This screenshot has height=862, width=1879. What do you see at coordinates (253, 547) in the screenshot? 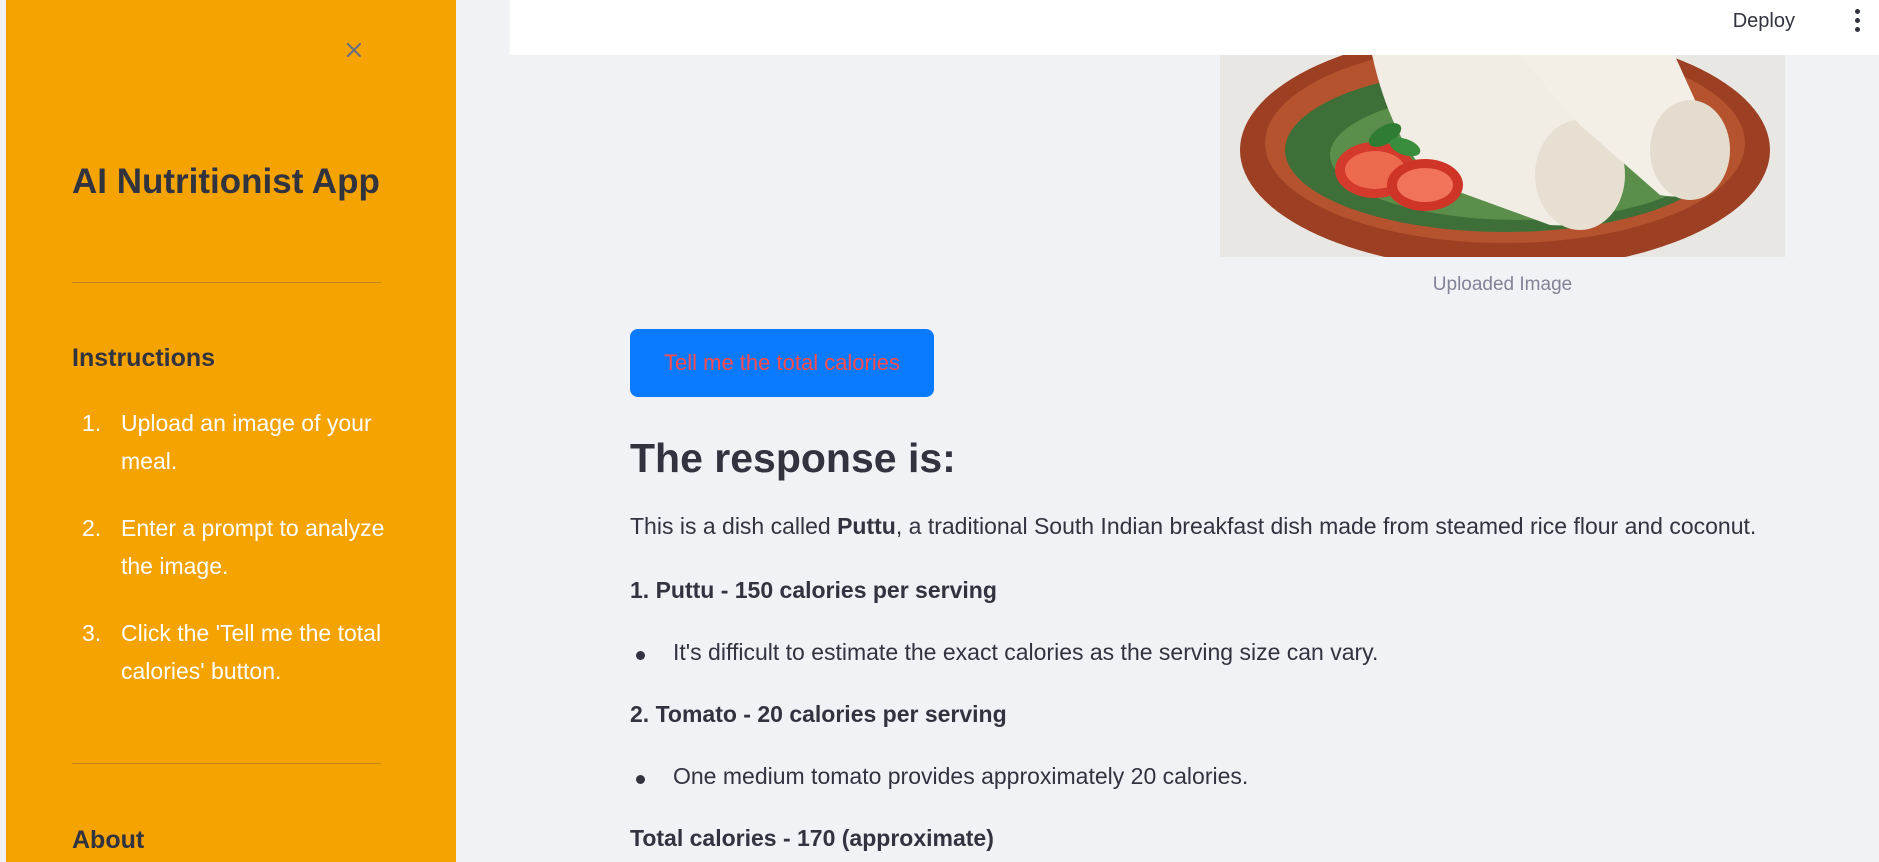
I see `step-text: Enter a prompt to analyze the image.` at bounding box center [253, 547].